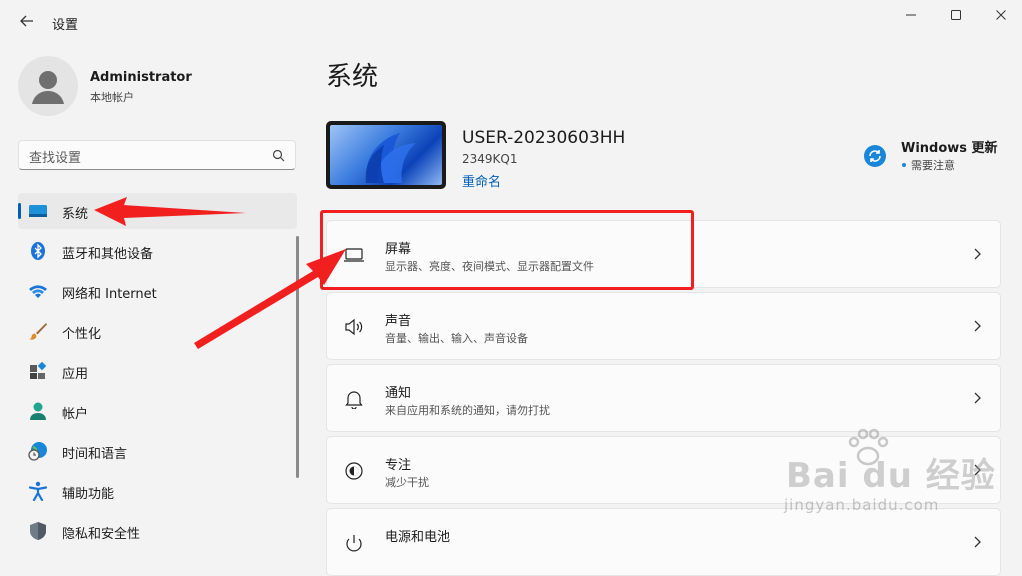  I want to click on watermark-url: jingyan.baidu.com, so click(862, 505).